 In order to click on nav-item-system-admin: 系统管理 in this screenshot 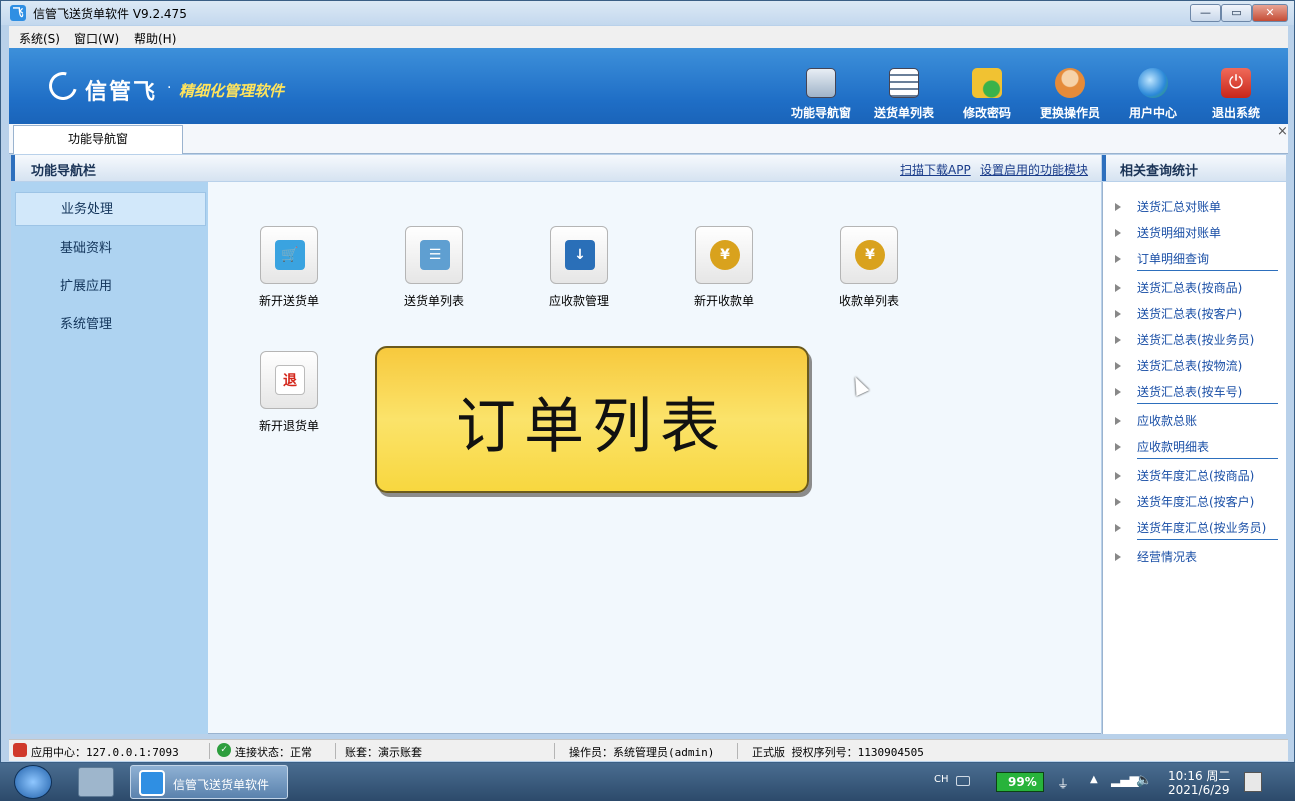, I will do `click(110, 325)`.